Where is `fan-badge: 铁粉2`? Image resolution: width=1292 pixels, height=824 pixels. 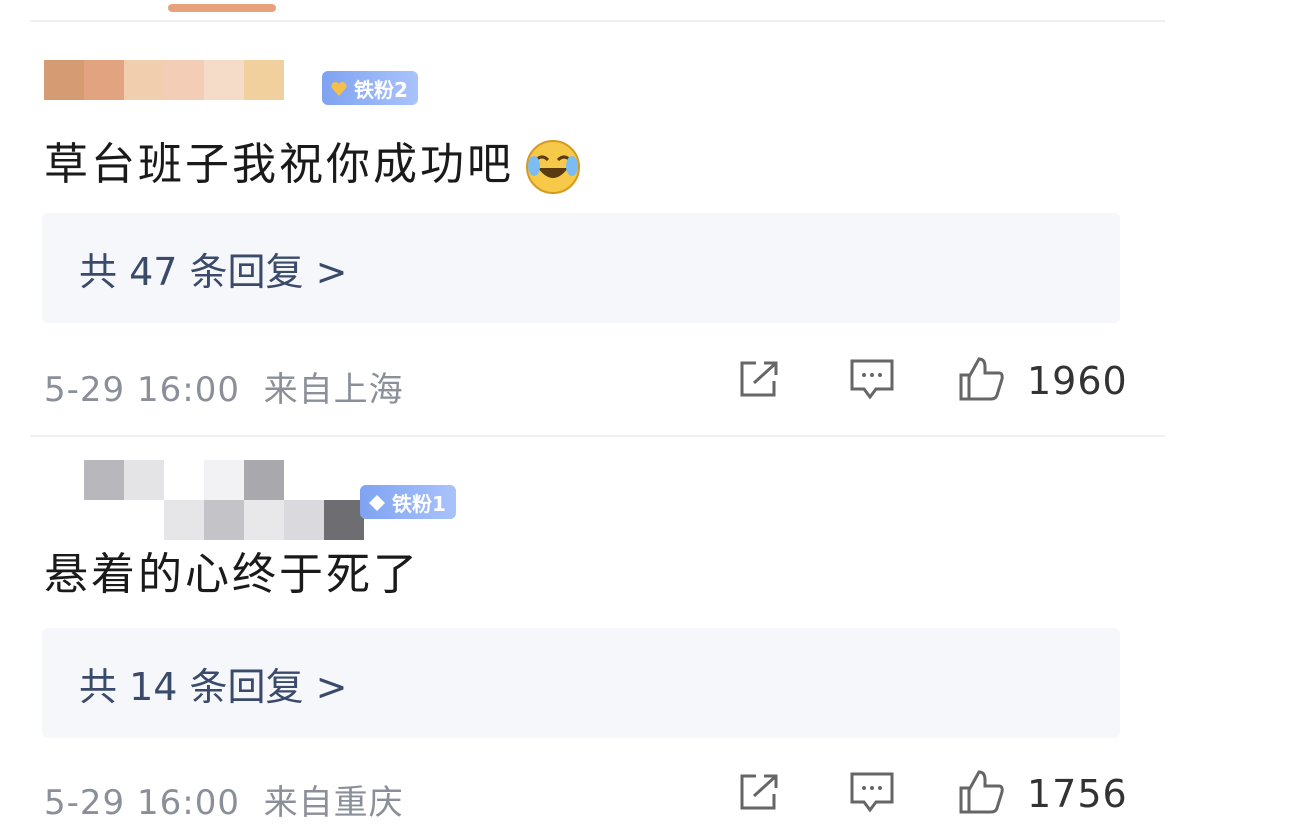 fan-badge: 铁粉2 is located at coordinates (370, 88).